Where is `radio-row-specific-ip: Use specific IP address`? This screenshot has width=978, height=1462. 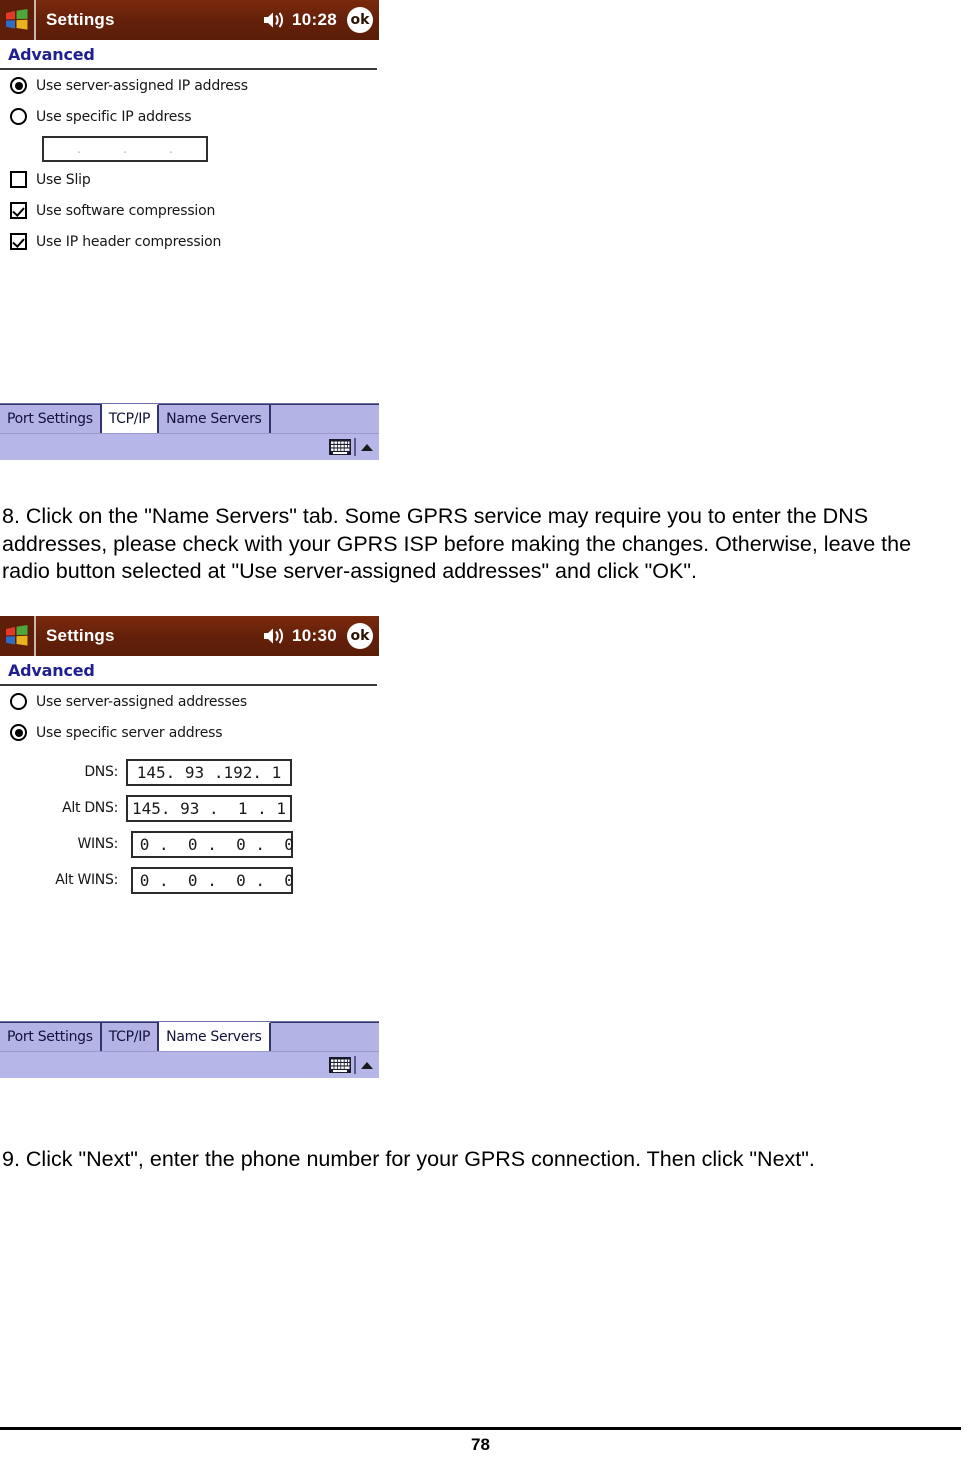 radio-row-specific-ip: Use specific IP address is located at coordinates (189, 116).